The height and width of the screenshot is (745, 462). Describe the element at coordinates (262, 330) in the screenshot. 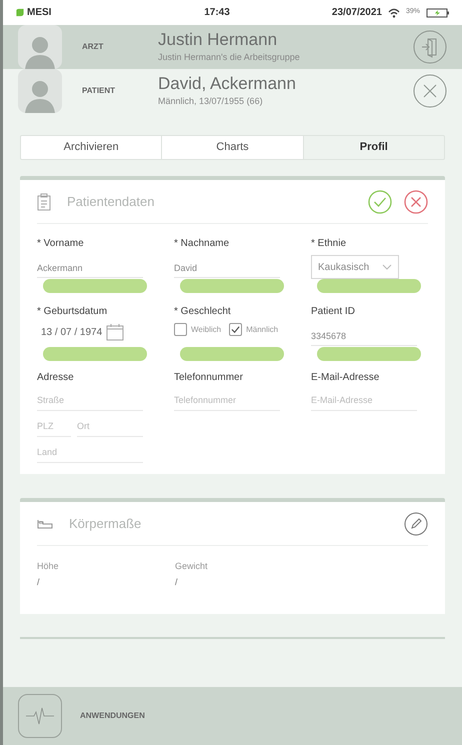

I see `checkbox-label: Männlich` at that location.